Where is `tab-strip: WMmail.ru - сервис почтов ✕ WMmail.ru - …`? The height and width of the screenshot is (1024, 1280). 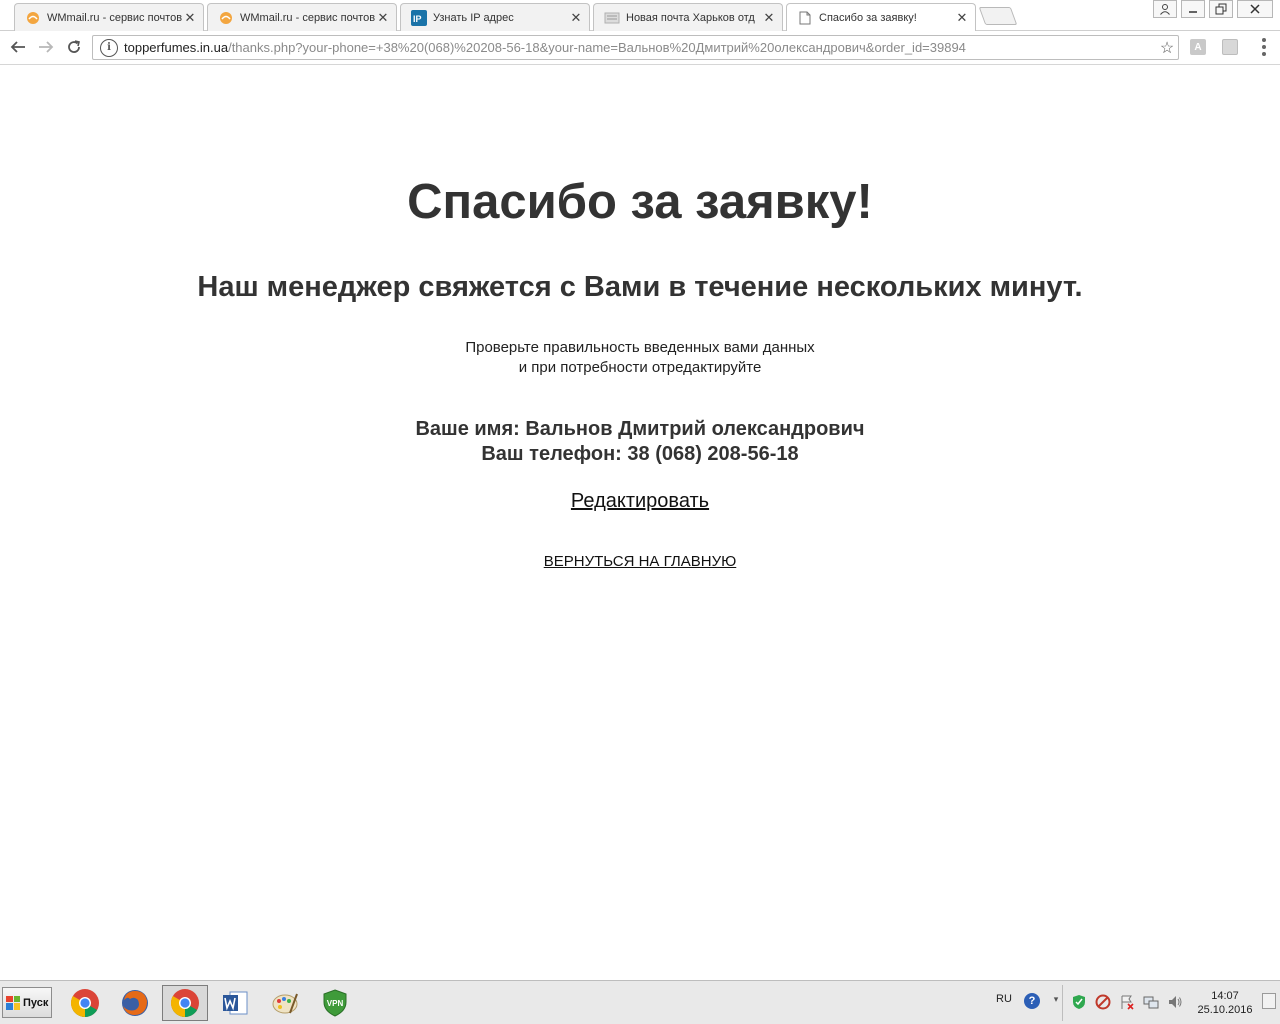 tab-strip: WMmail.ru - сервис почтов ✕ WMmail.ru - … is located at coordinates (640, 16).